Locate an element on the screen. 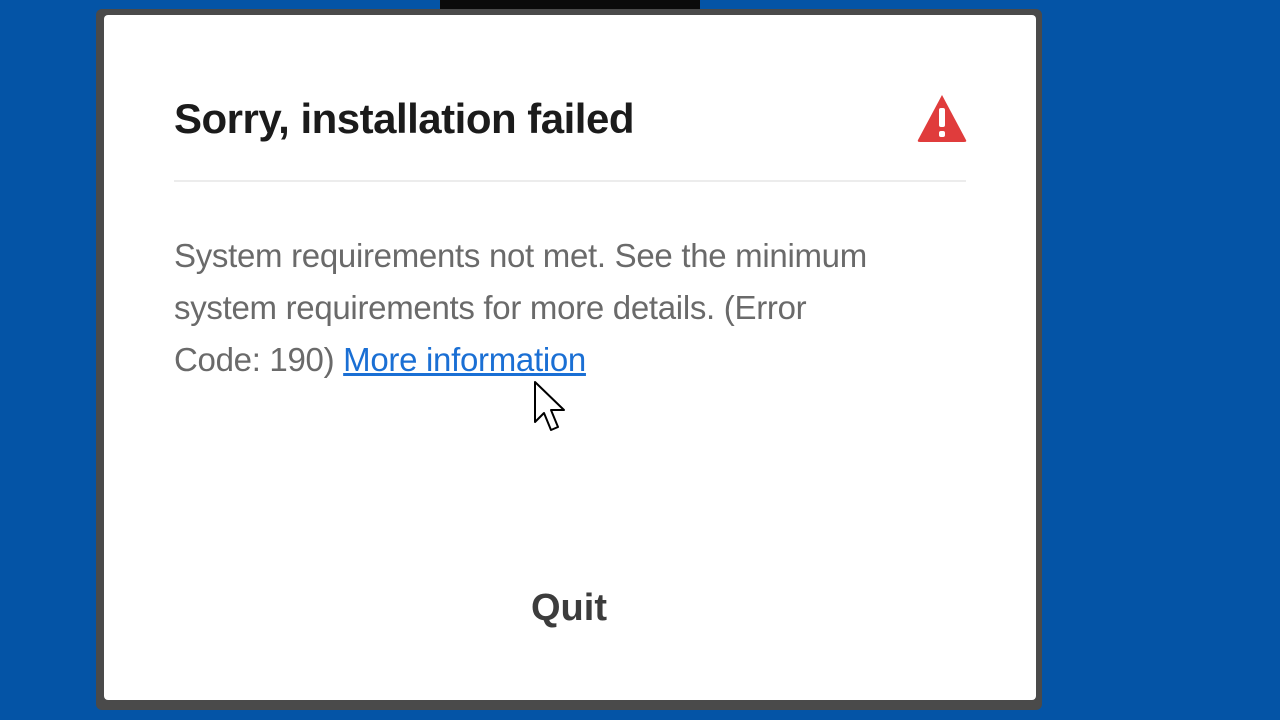  quit-button: Quit is located at coordinates (569, 608).